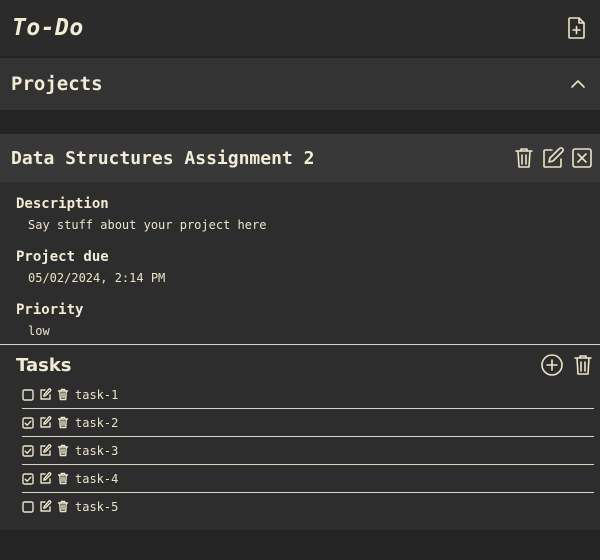 The image size is (600, 560). I want to click on task-row: task-4, so click(308, 479).